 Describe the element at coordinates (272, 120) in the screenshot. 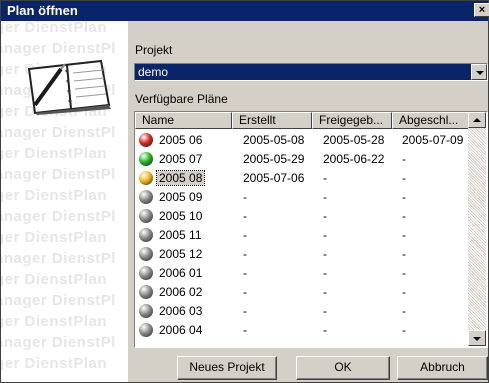

I see `column-header-created: Erstellt` at that location.